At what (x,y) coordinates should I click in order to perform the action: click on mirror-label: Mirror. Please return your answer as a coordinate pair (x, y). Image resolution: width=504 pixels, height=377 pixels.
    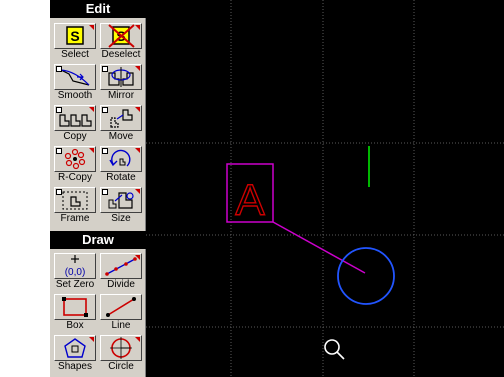
    Looking at the image, I should click on (121, 95).